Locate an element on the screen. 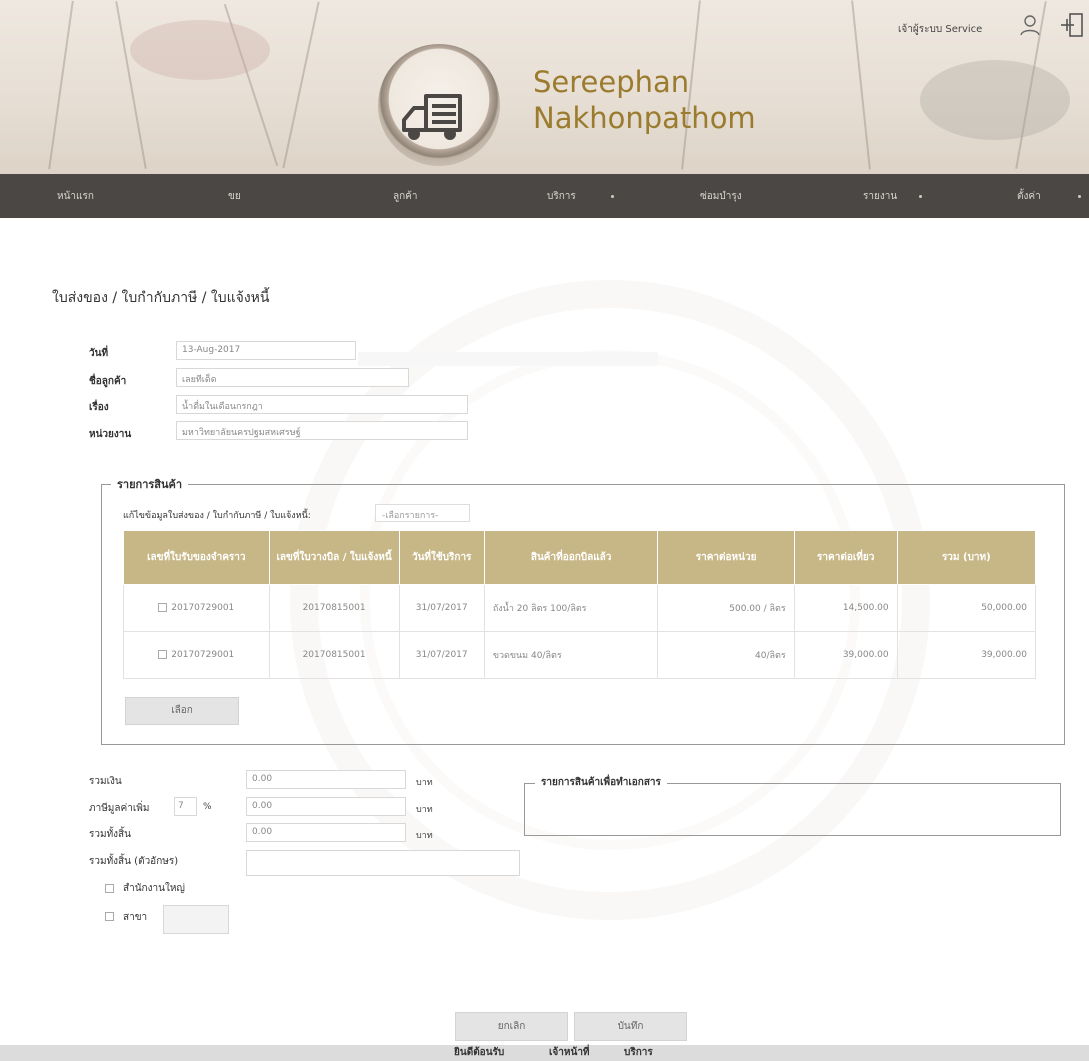 The height and width of the screenshot is (1061, 1089). agency-field: มหาวิทยาลัยนครปฐมสหเศรษฐ์ is located at coordinates (322, 430).